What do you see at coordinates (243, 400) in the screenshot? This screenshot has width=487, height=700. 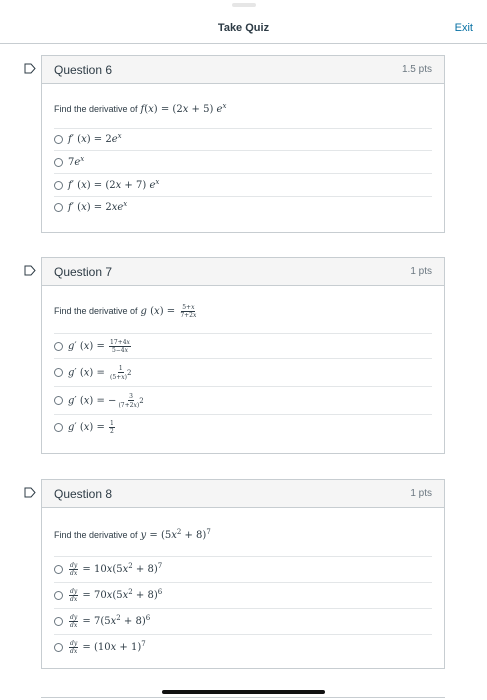 I see `answer-option: g′ (x) = −3 (7+2x)2` at bounding box center [243, 400].